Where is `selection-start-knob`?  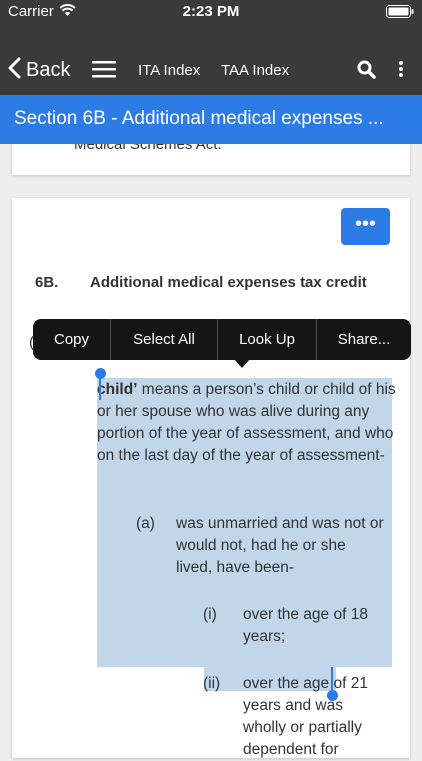 selection-start-knob is located at coordinates (100, 373).